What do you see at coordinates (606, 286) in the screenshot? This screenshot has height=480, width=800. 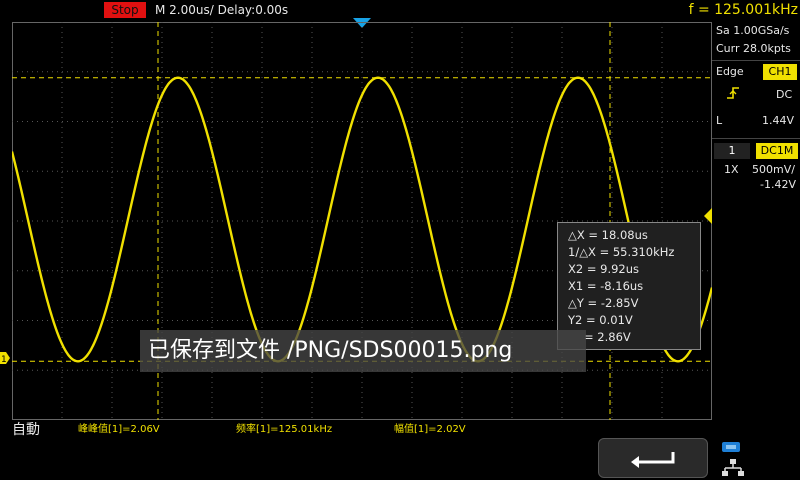 I see `cursor-x1: X1 = -8.16us` at bounding box center [606, 286].